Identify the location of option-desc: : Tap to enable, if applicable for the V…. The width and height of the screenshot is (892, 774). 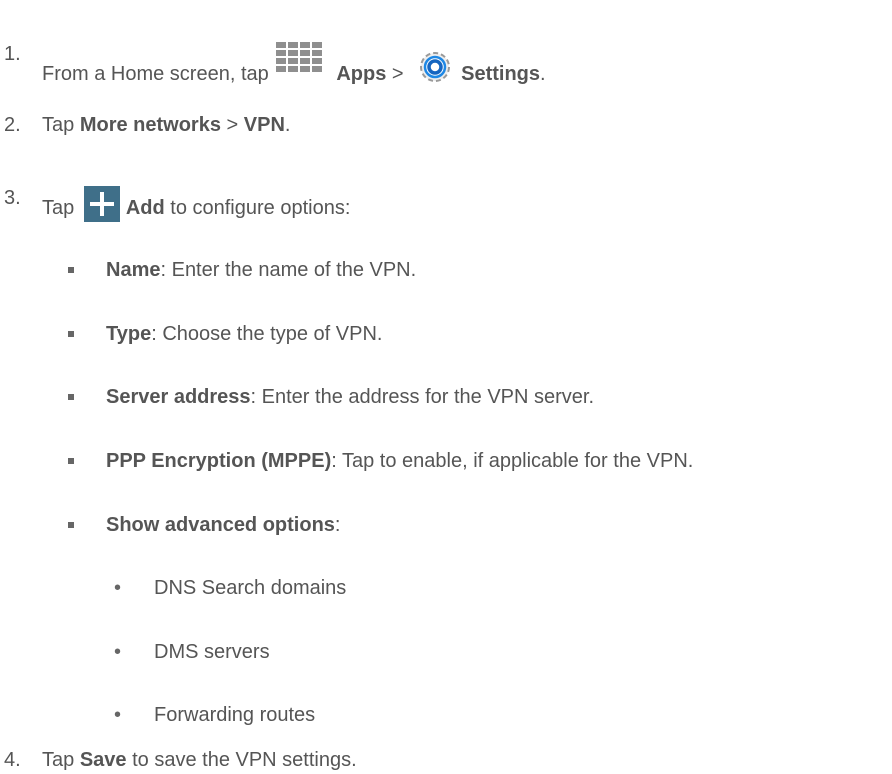
(512, 461).